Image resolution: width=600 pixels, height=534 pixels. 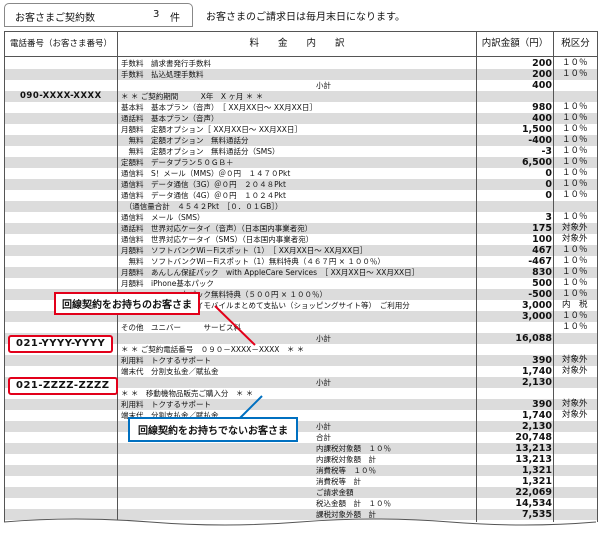 What do you see at coordinates (235, 325) in the screenshot?
I see `arrow-red` at bounding box center [235, 325].